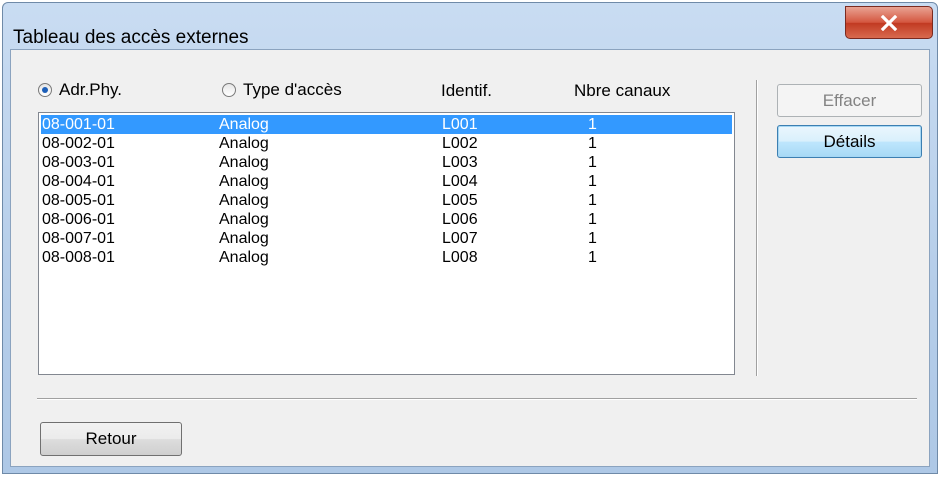 This screenshot has height=477, width=941. Describe the element at coordinates (460, 143) in the screenshot. I see `cell-identif: L002` at that location.